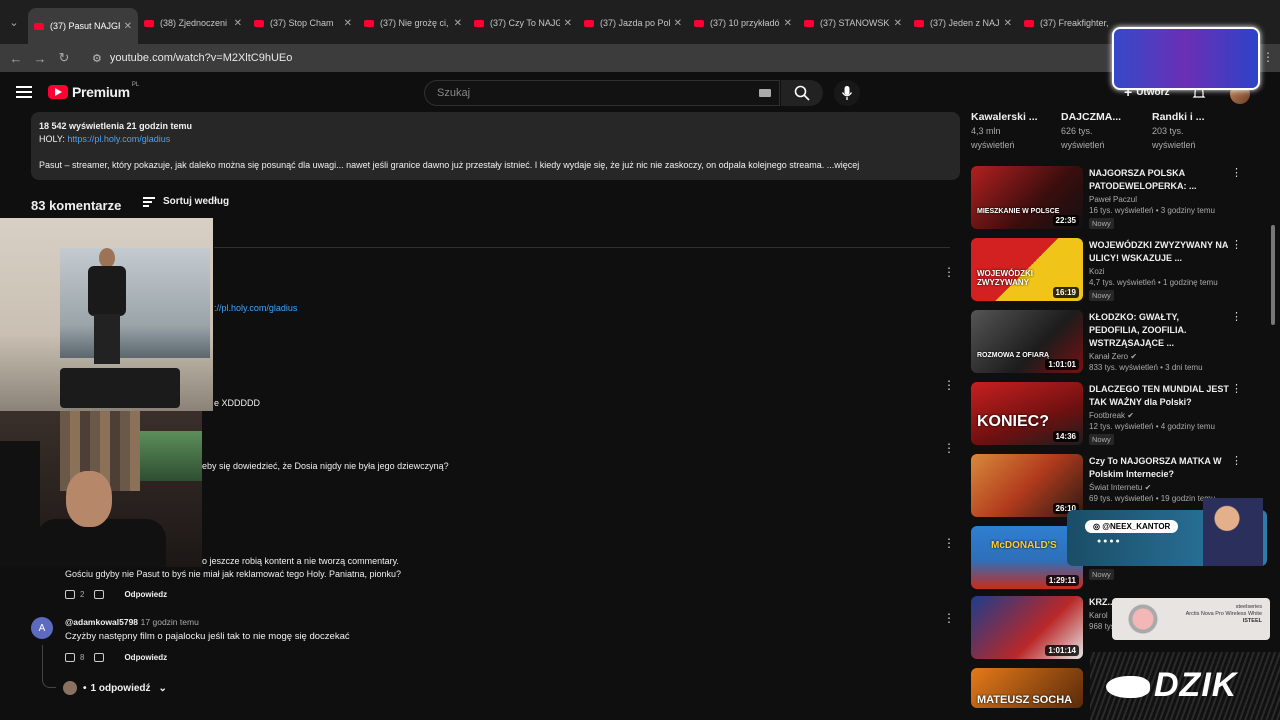 This screenshot has height=720, width=1280. Describe the element at coordinates (1091, 131) in the screenshot. I see `shorts-item: DAJCZMA... 626 tys. wyświetleń` at that location.